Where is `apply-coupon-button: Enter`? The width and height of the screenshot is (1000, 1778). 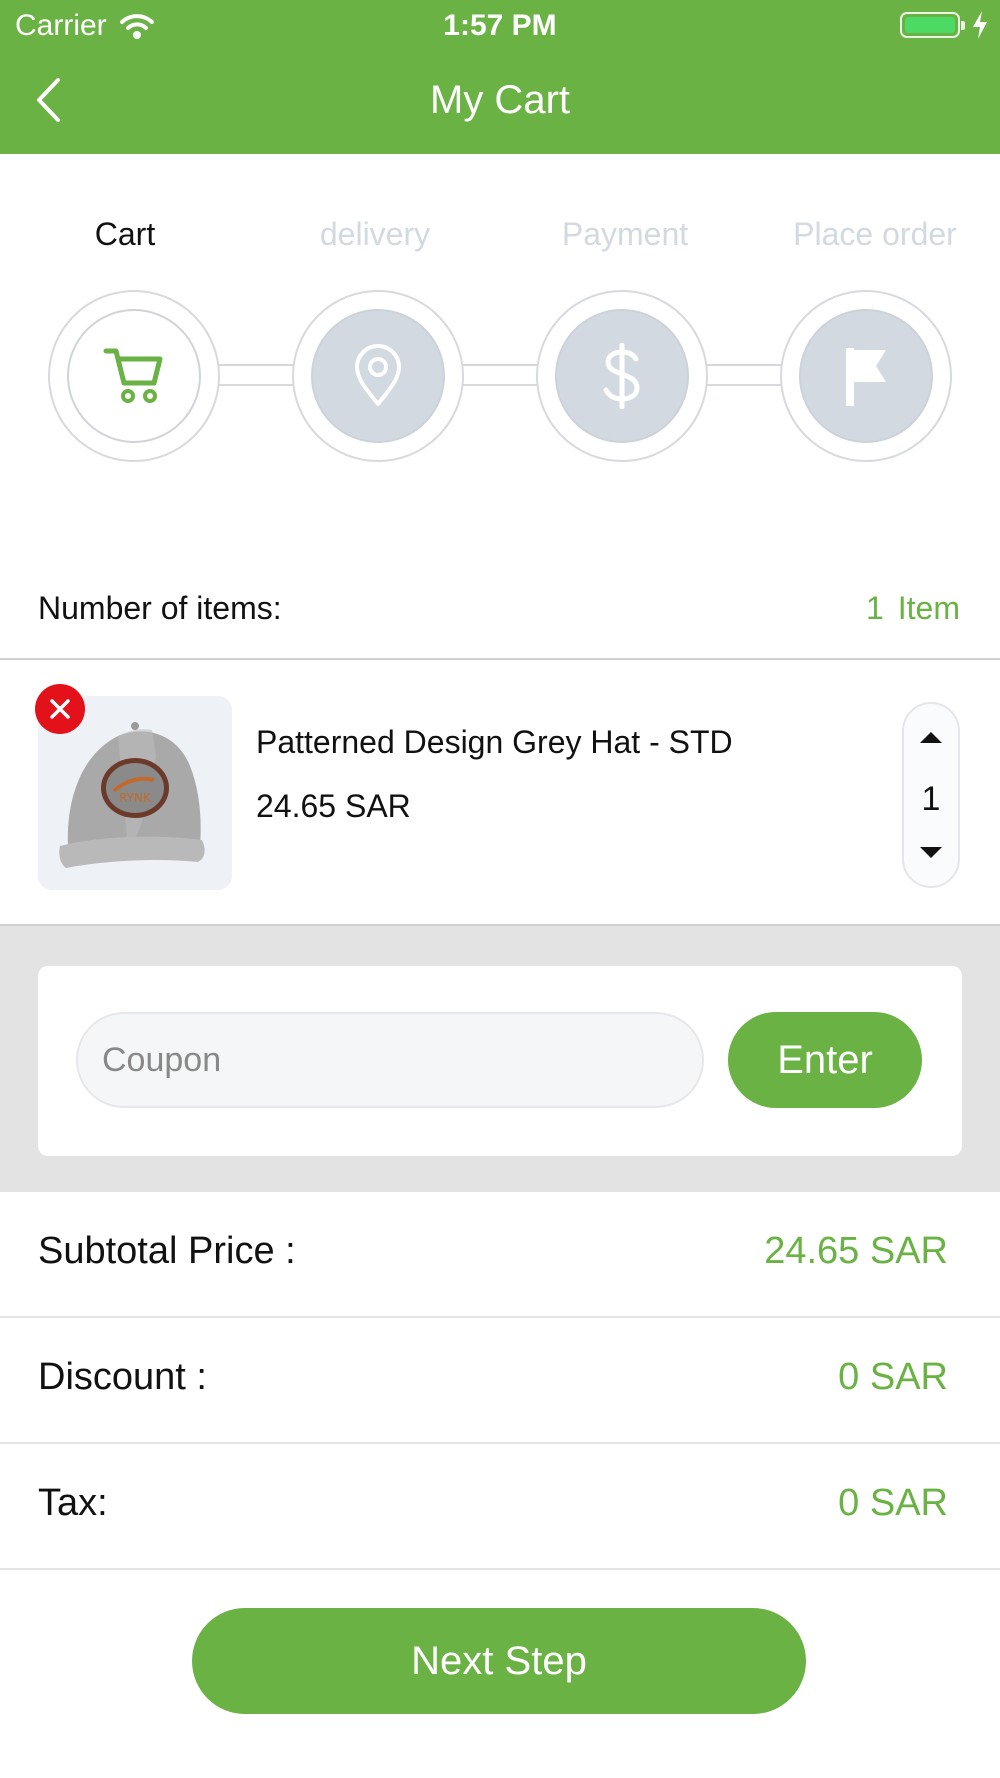 apply-coupon-button: Enter is located at coordinates (825, 1060).